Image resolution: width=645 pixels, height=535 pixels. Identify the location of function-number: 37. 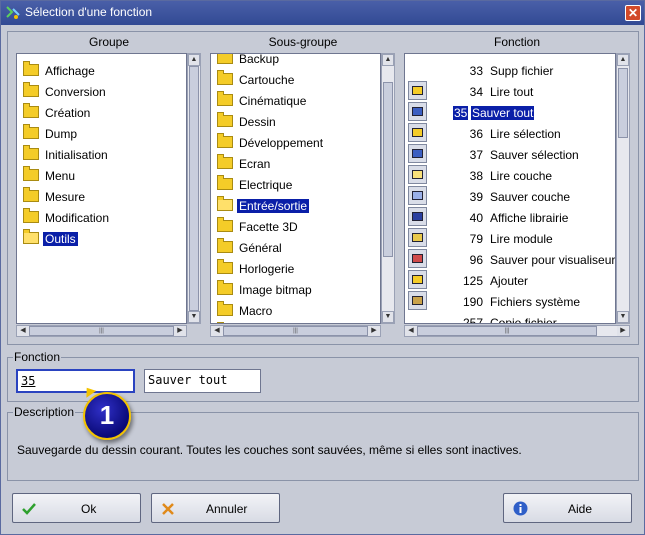
(476, 155).